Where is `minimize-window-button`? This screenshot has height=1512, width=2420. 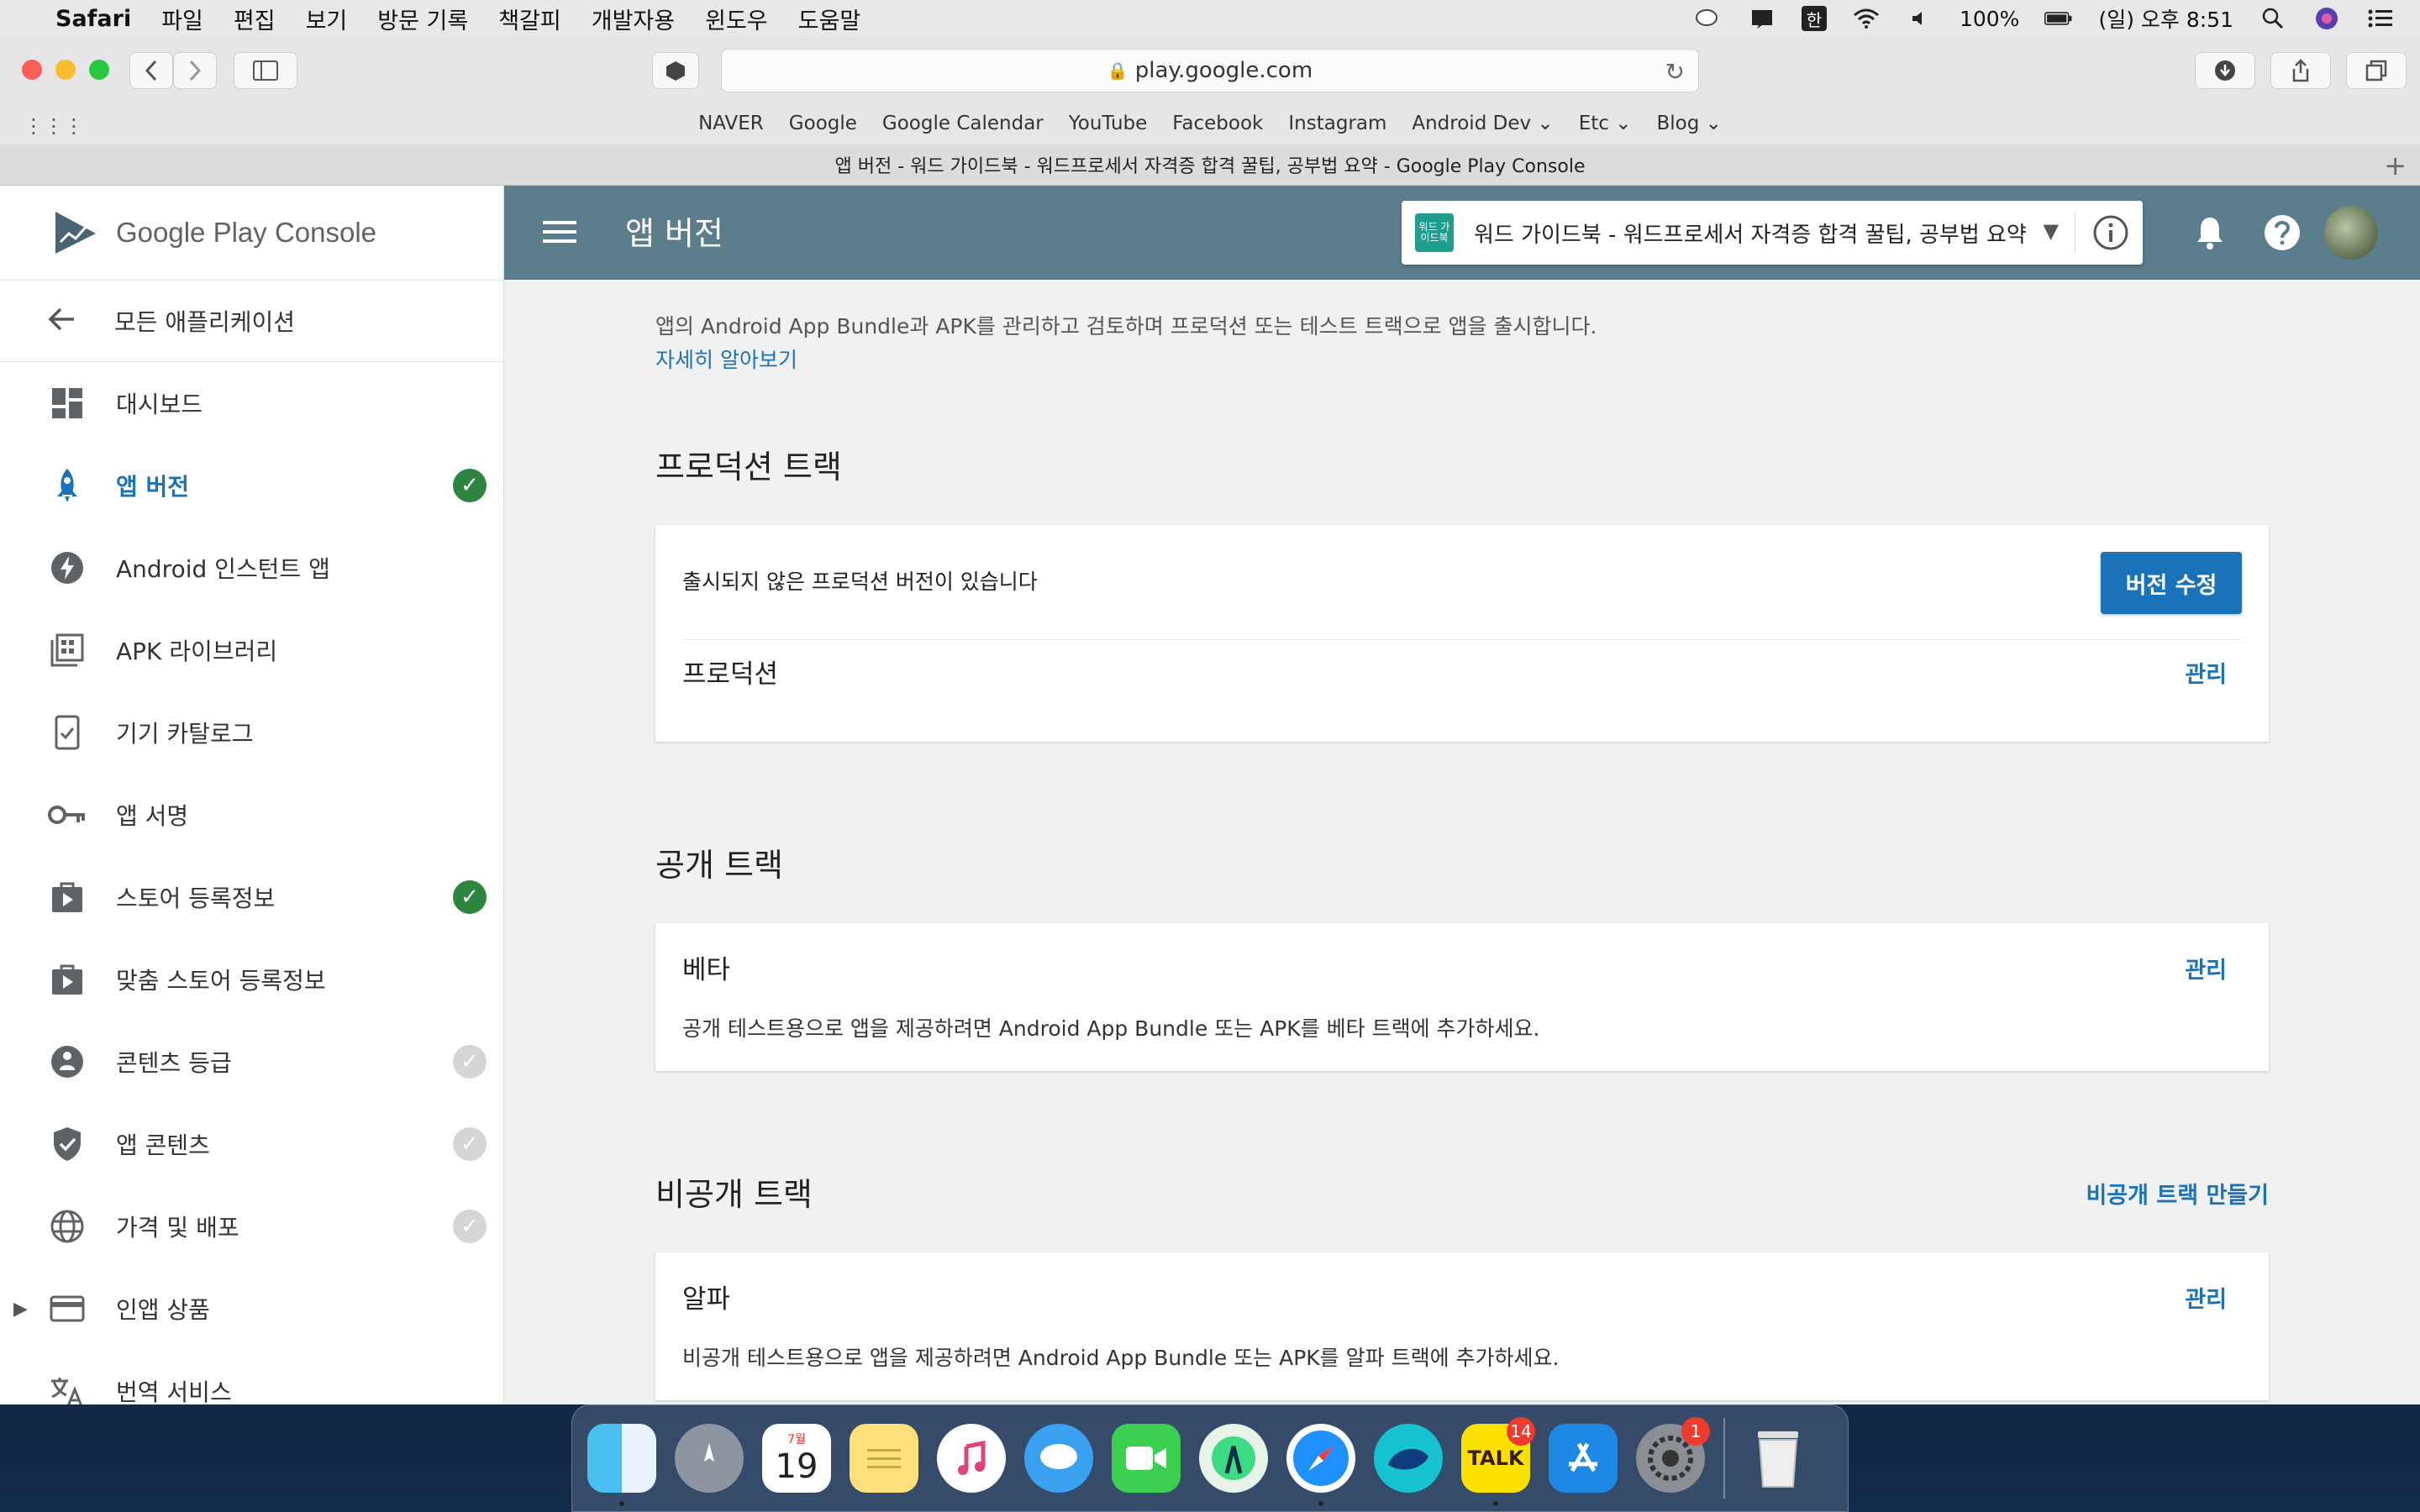 minimize-window-button is located at coordinates (65, 70).